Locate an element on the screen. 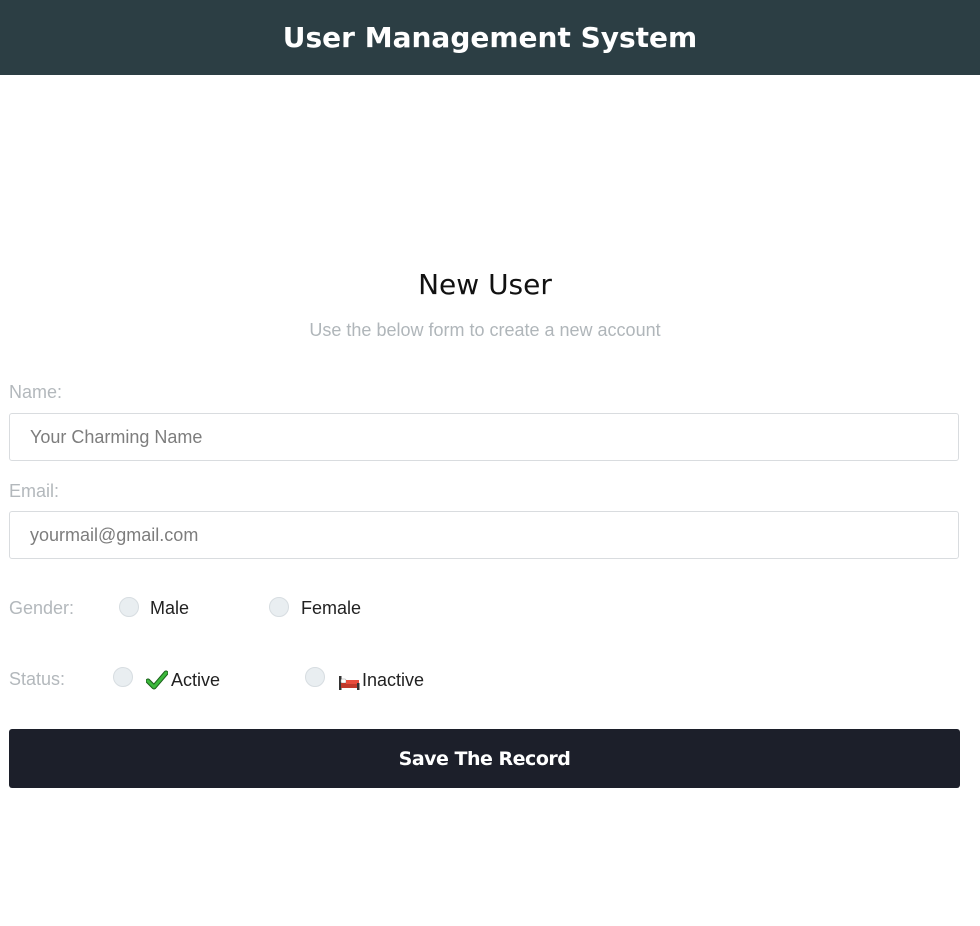 The height and width of the screenshot is (926, 980). gender-label: Gender: is located at coordinates (42, 608).